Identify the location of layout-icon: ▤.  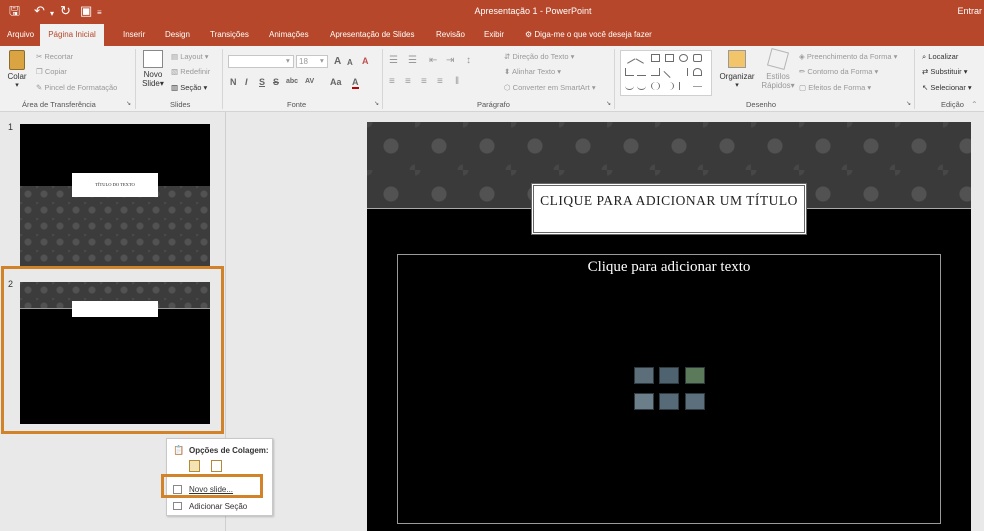
(175, 56).